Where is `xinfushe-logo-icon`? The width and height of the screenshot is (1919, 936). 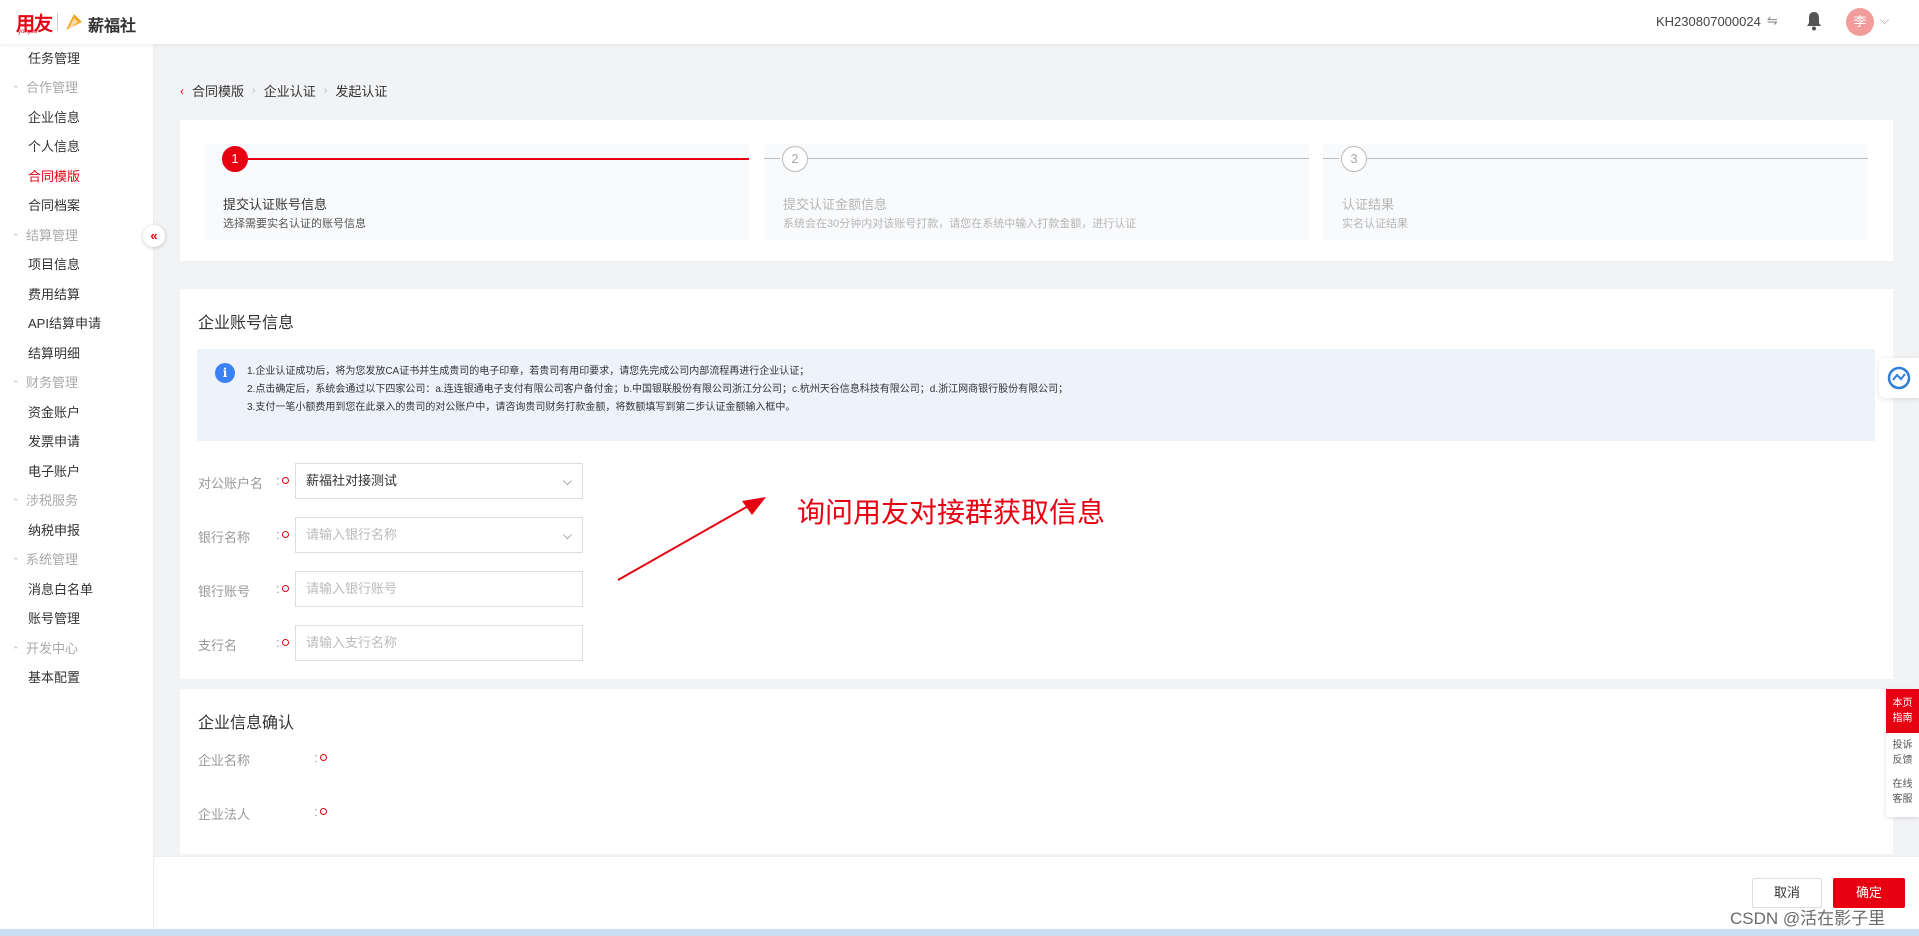
xinfushe-logo-icon is located at coordinates (74, 22).